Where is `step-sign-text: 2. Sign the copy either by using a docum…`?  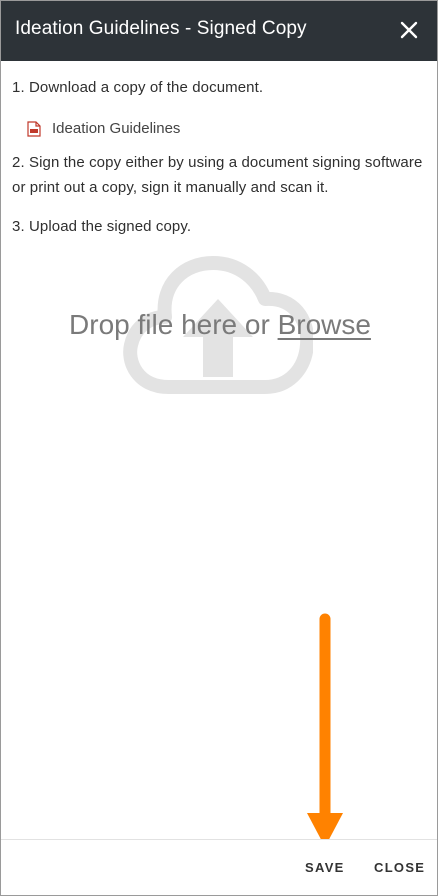 step-sign-text: 2. Sign the copy either by using a docum… is located at coordinates (217, 175).